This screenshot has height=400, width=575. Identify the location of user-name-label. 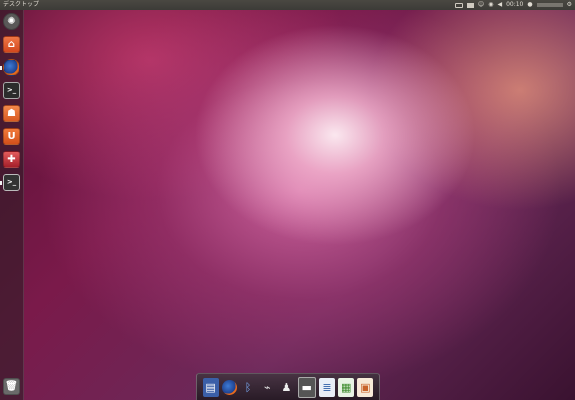
(549, 5).